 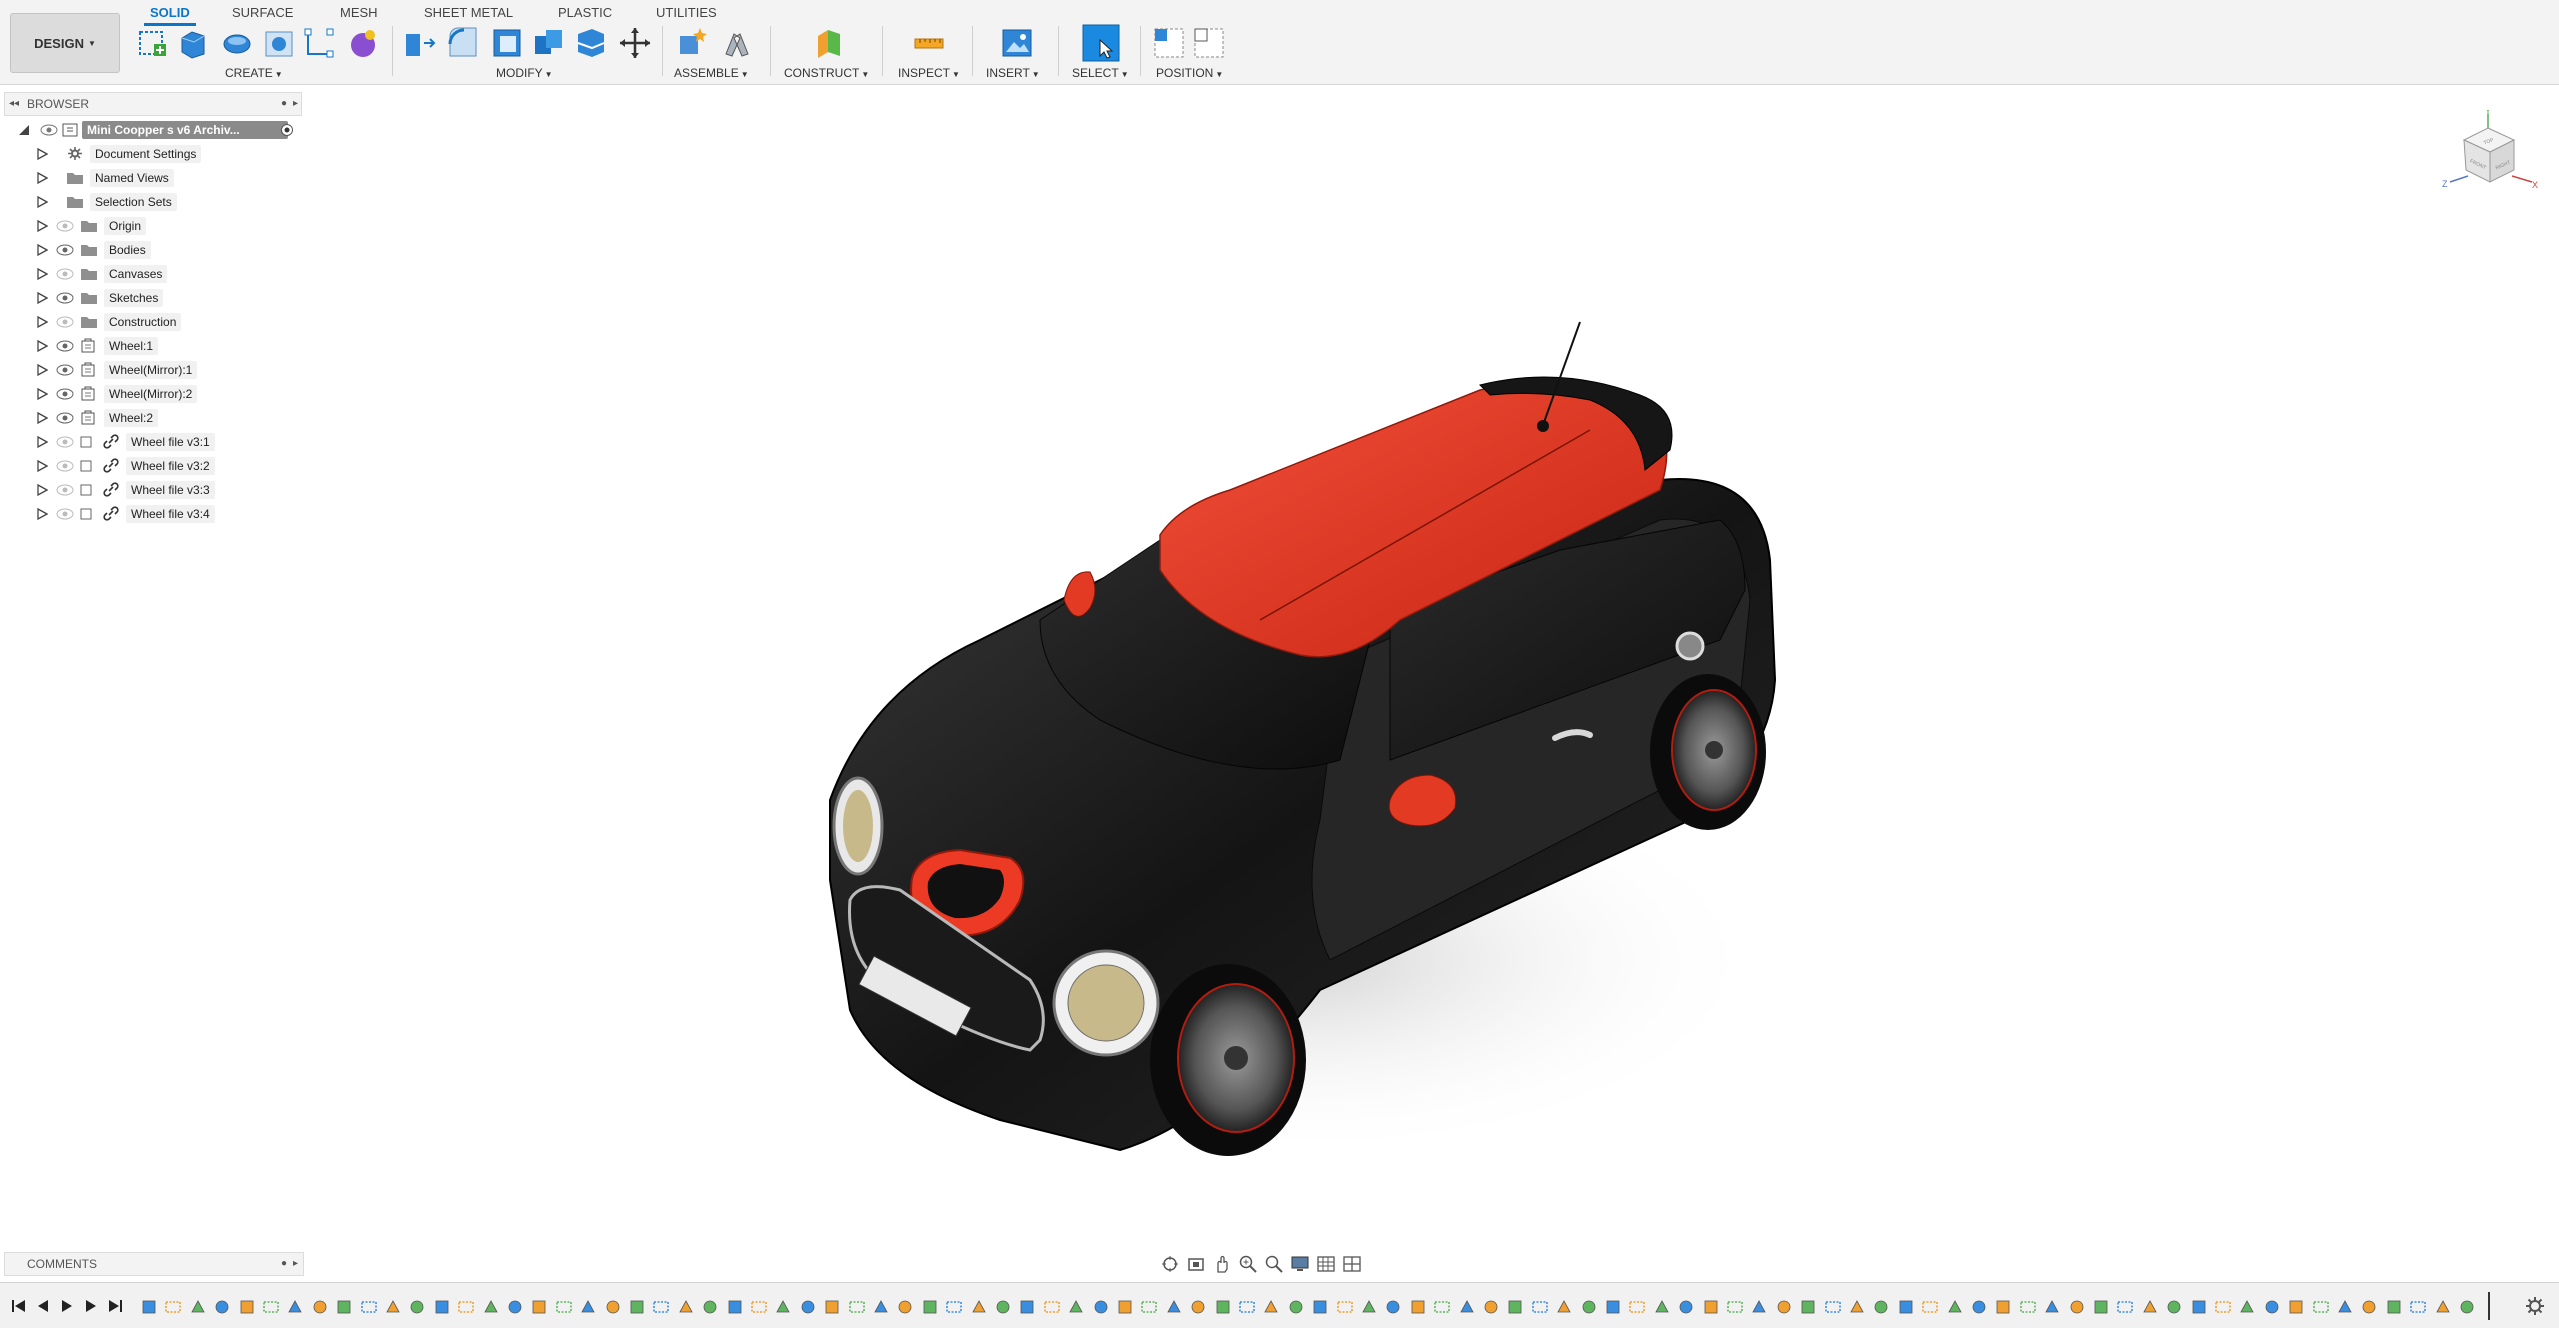 What do you see at coordinates (237, 43) in the screenshot?
I see `revolve-icon` at bounding box center [237, 43].